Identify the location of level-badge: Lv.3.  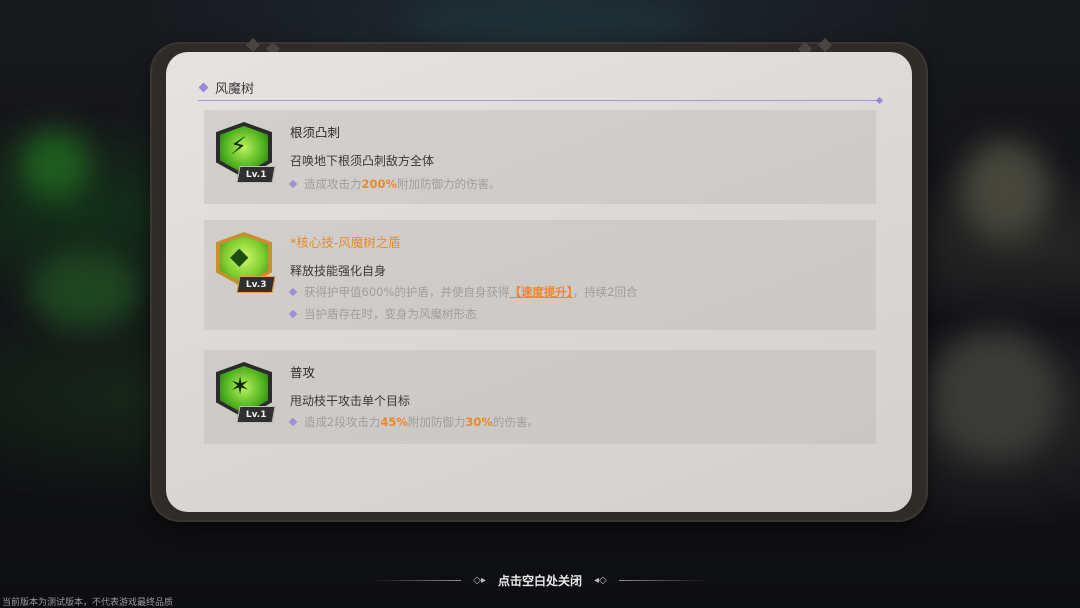
(256, 284).